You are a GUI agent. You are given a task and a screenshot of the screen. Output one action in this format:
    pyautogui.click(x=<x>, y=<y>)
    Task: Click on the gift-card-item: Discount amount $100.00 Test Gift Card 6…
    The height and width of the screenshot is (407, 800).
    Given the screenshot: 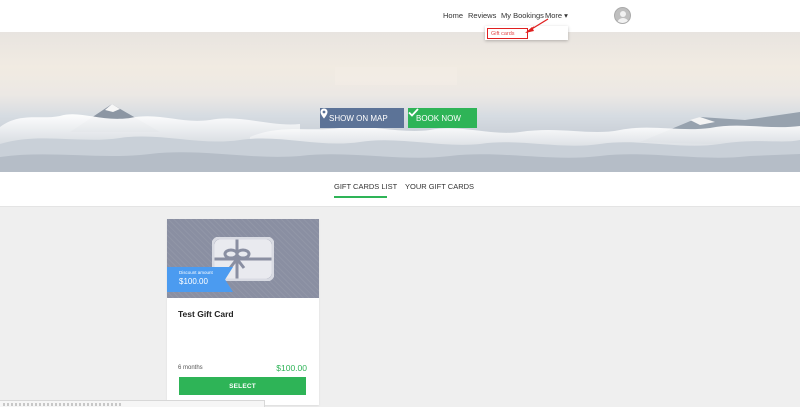 What is the action you would take?
    pyautogui.click(x=243, y=312)
    